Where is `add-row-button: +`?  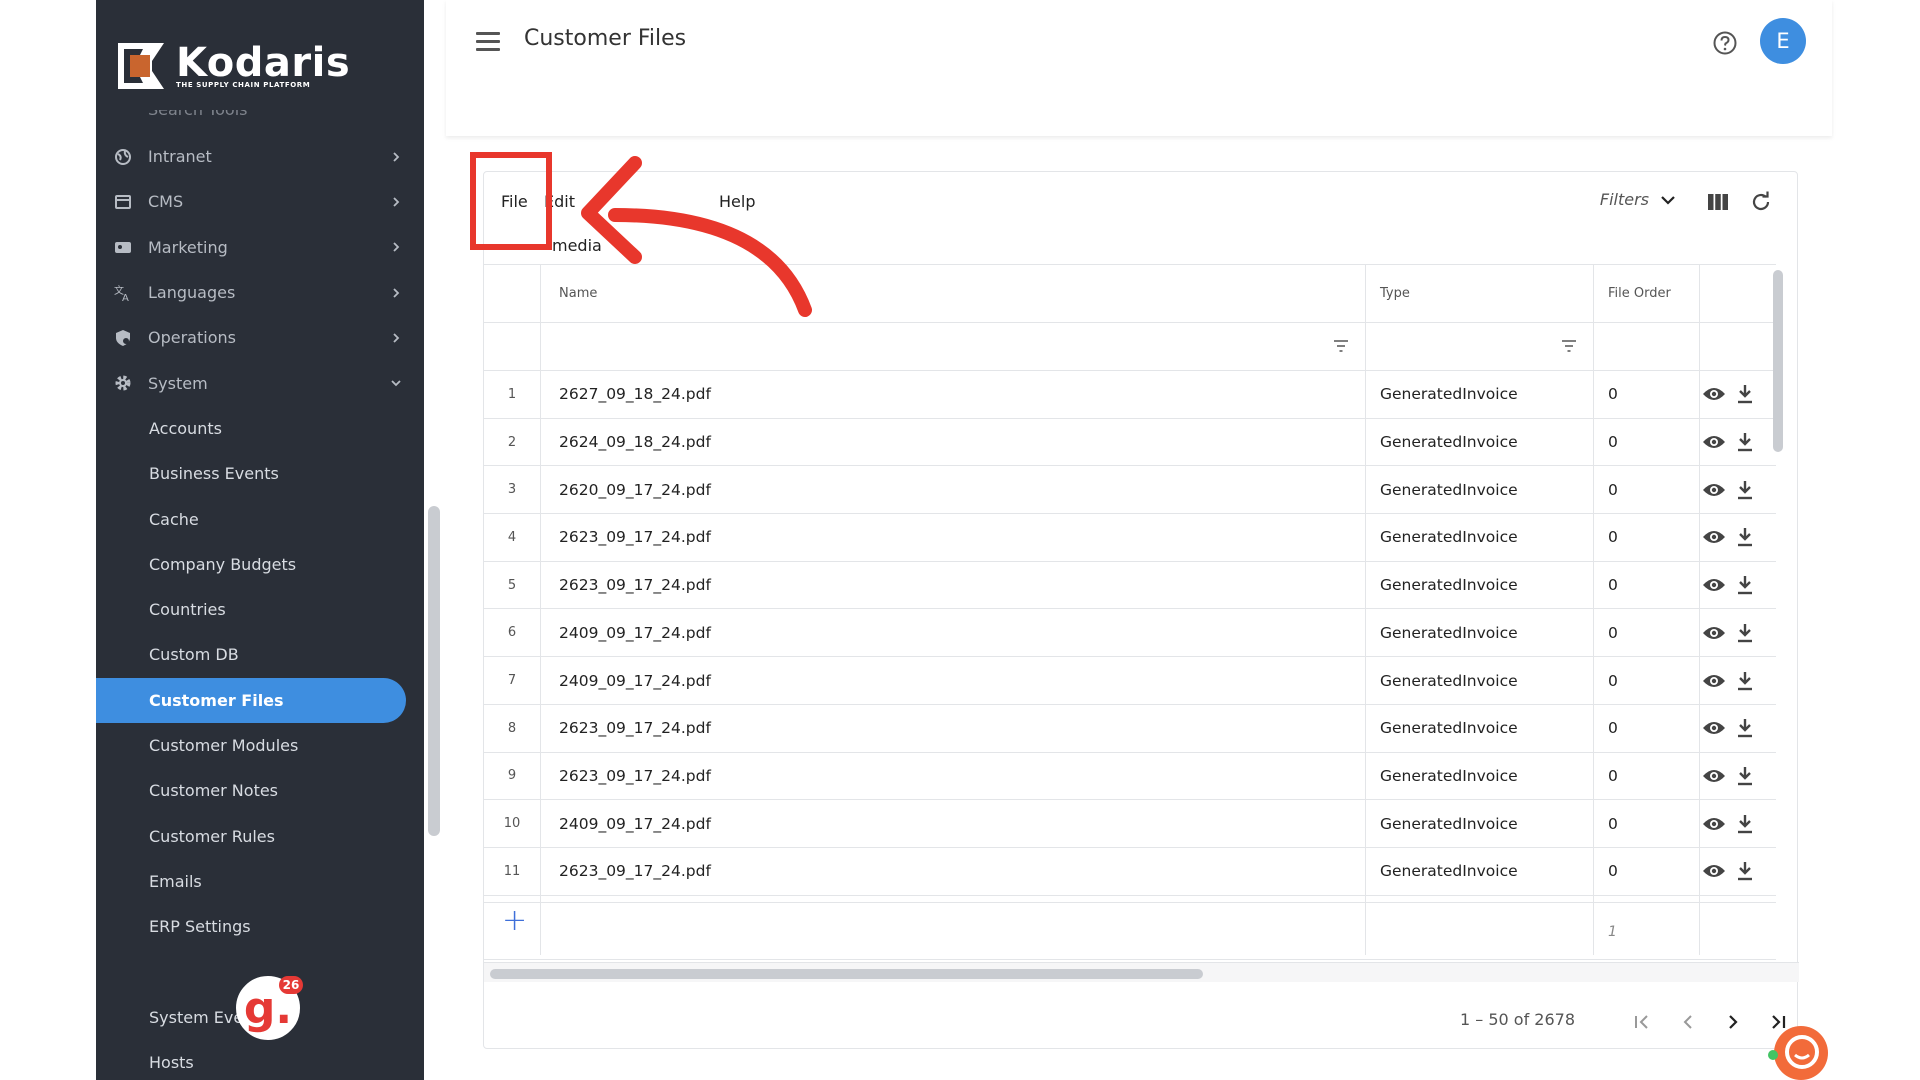
add-row-button: + is located at coordinates (514, 921).